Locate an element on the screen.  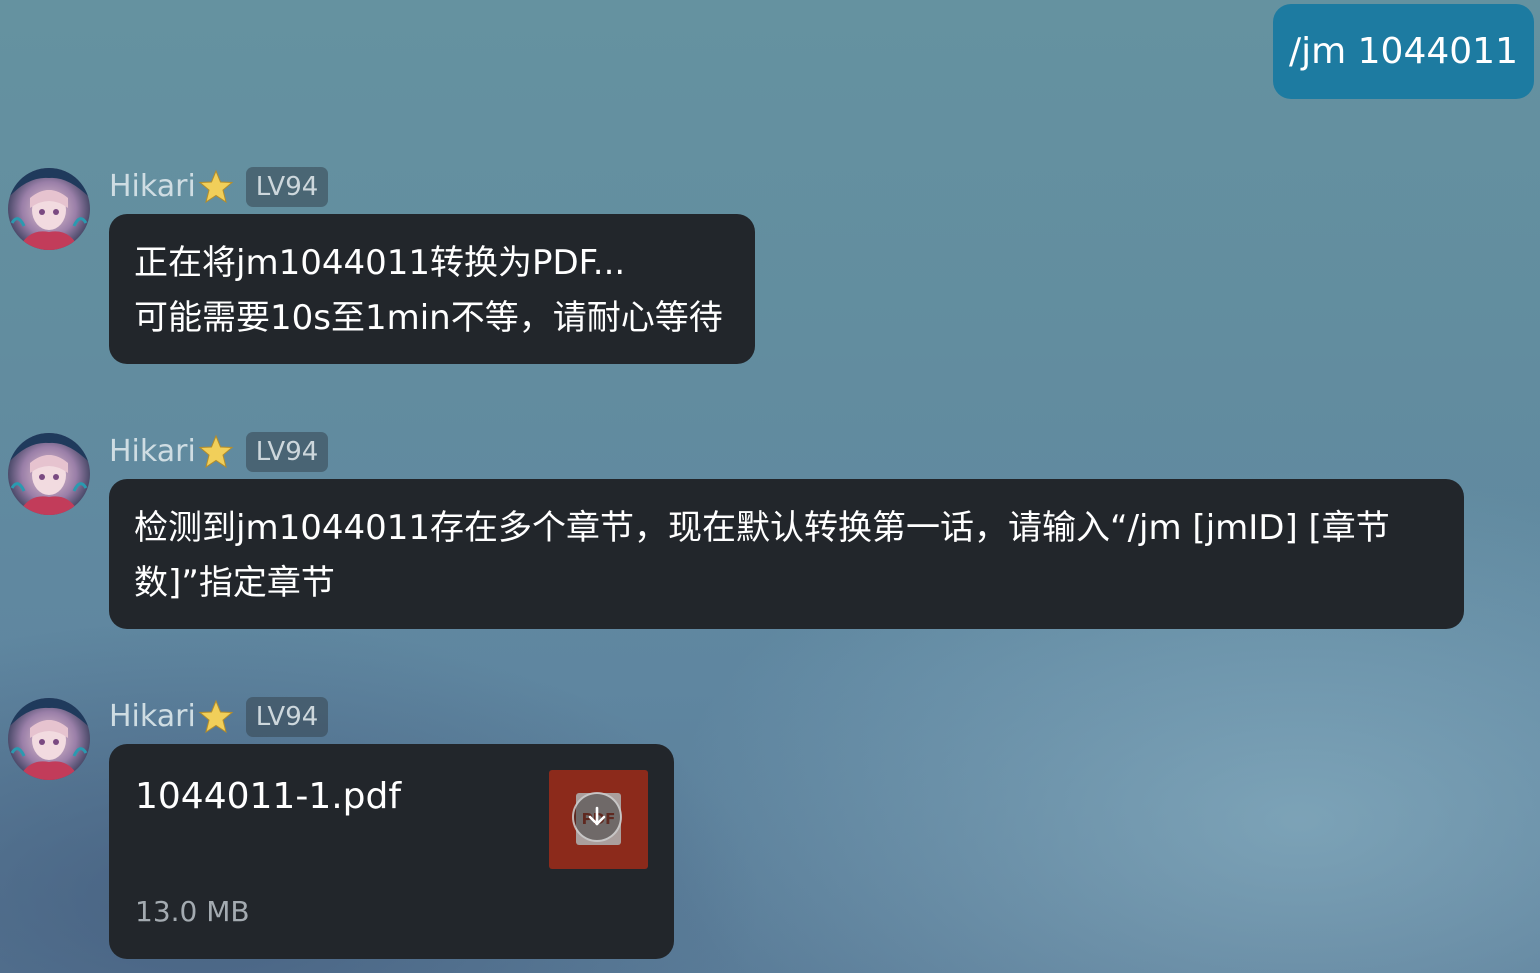
download-icon is located at coordinates (597, 816).